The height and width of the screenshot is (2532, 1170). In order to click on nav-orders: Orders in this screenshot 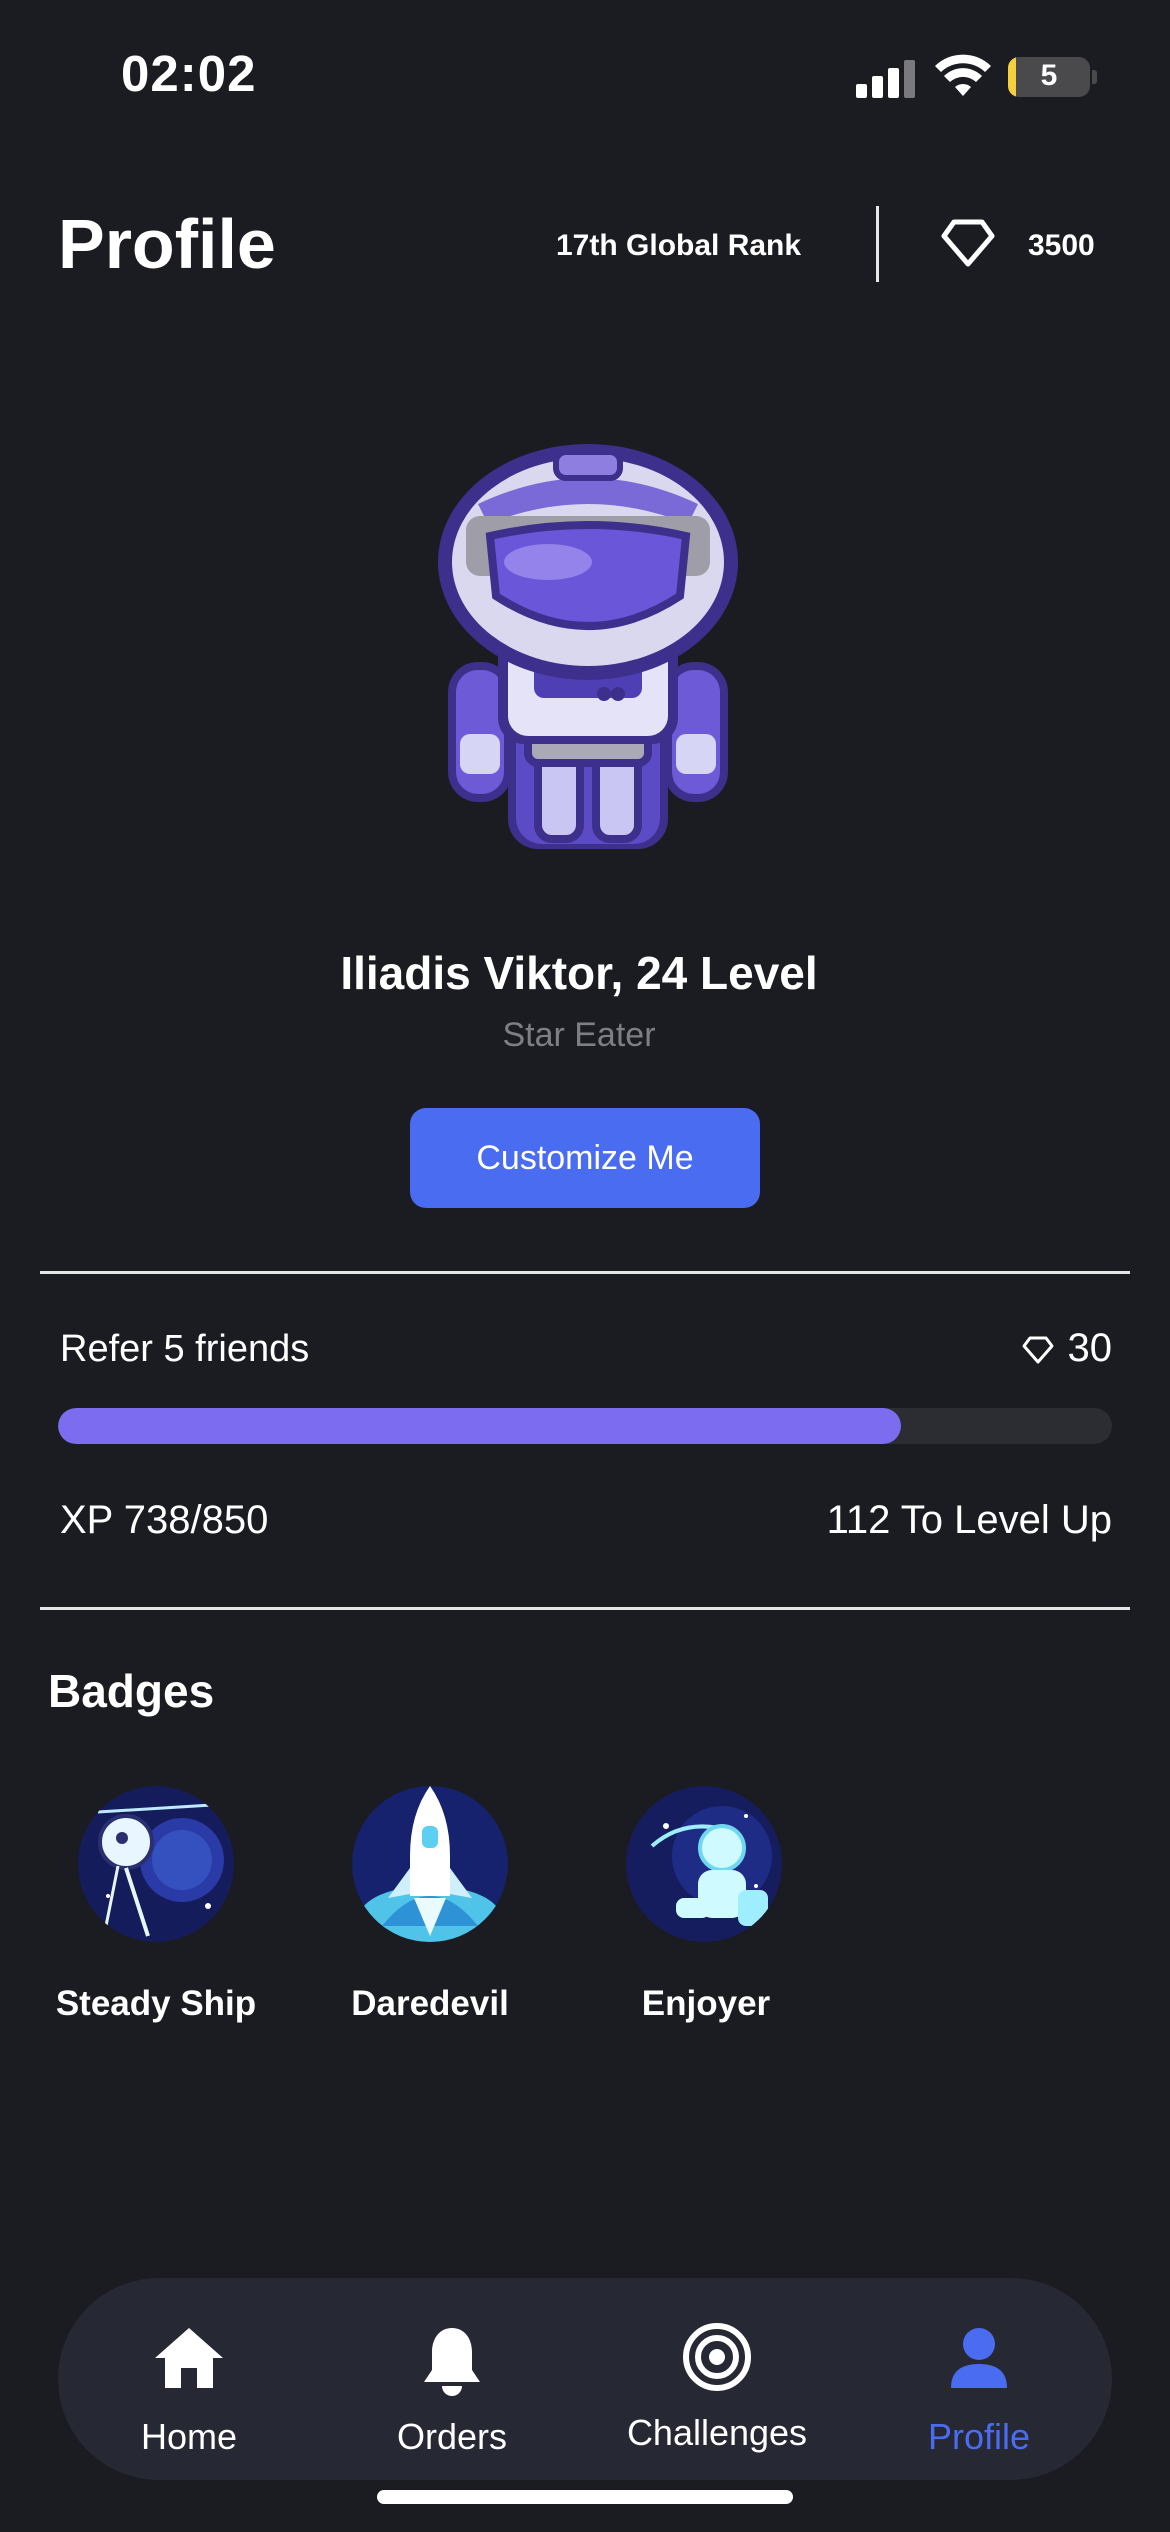, I will do `click(452, 2379)`.